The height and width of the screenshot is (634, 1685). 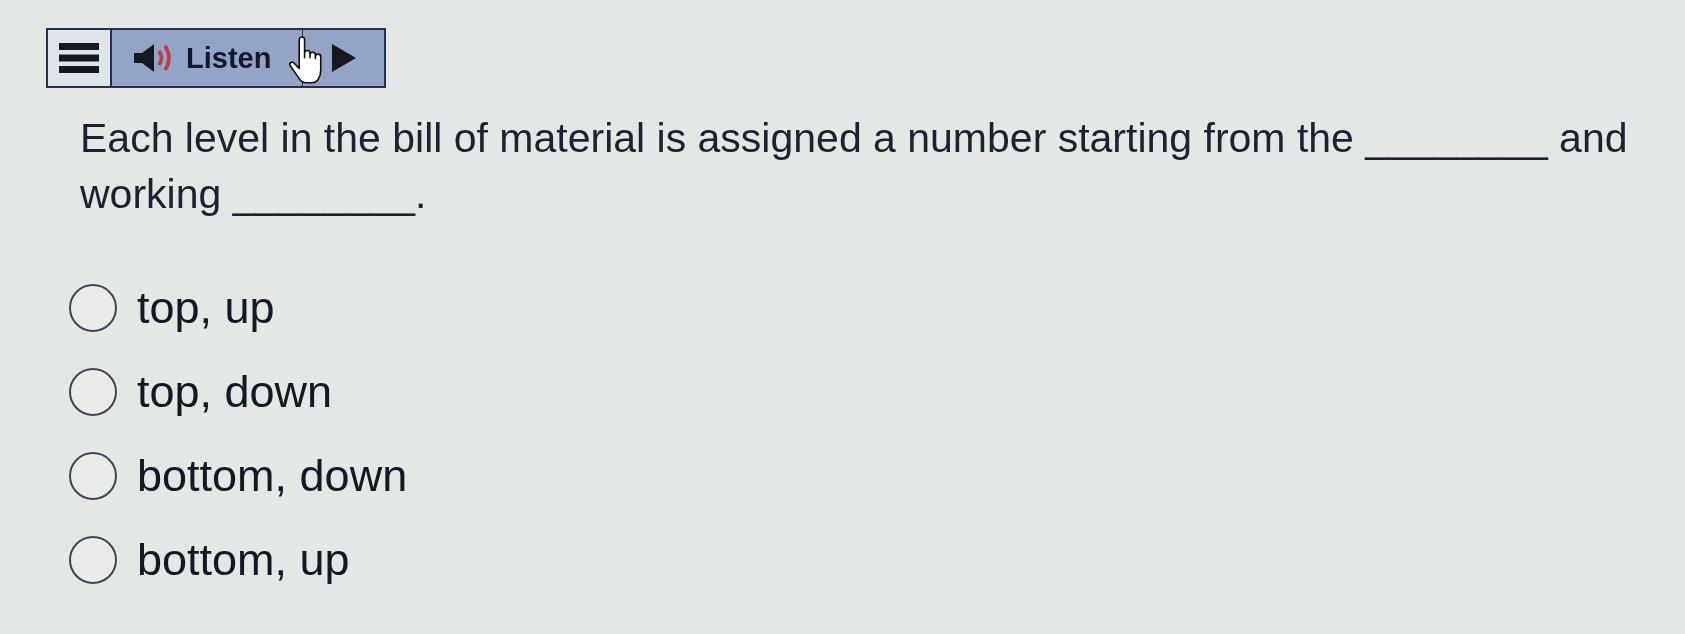 I want to click on option-label: bottom, up, so click(x=243, y=560).